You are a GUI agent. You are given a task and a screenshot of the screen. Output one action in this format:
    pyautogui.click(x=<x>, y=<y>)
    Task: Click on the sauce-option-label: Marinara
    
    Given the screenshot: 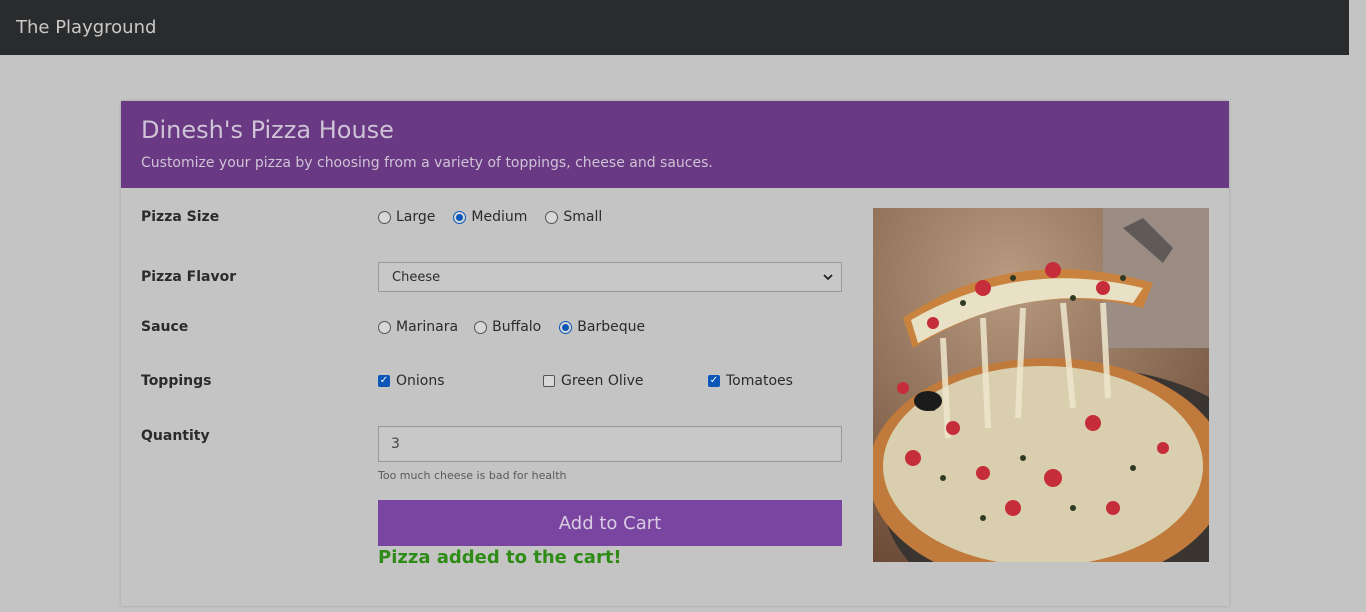 What is the action you would take?
    pyautogui.click(x=427, y=327)
    